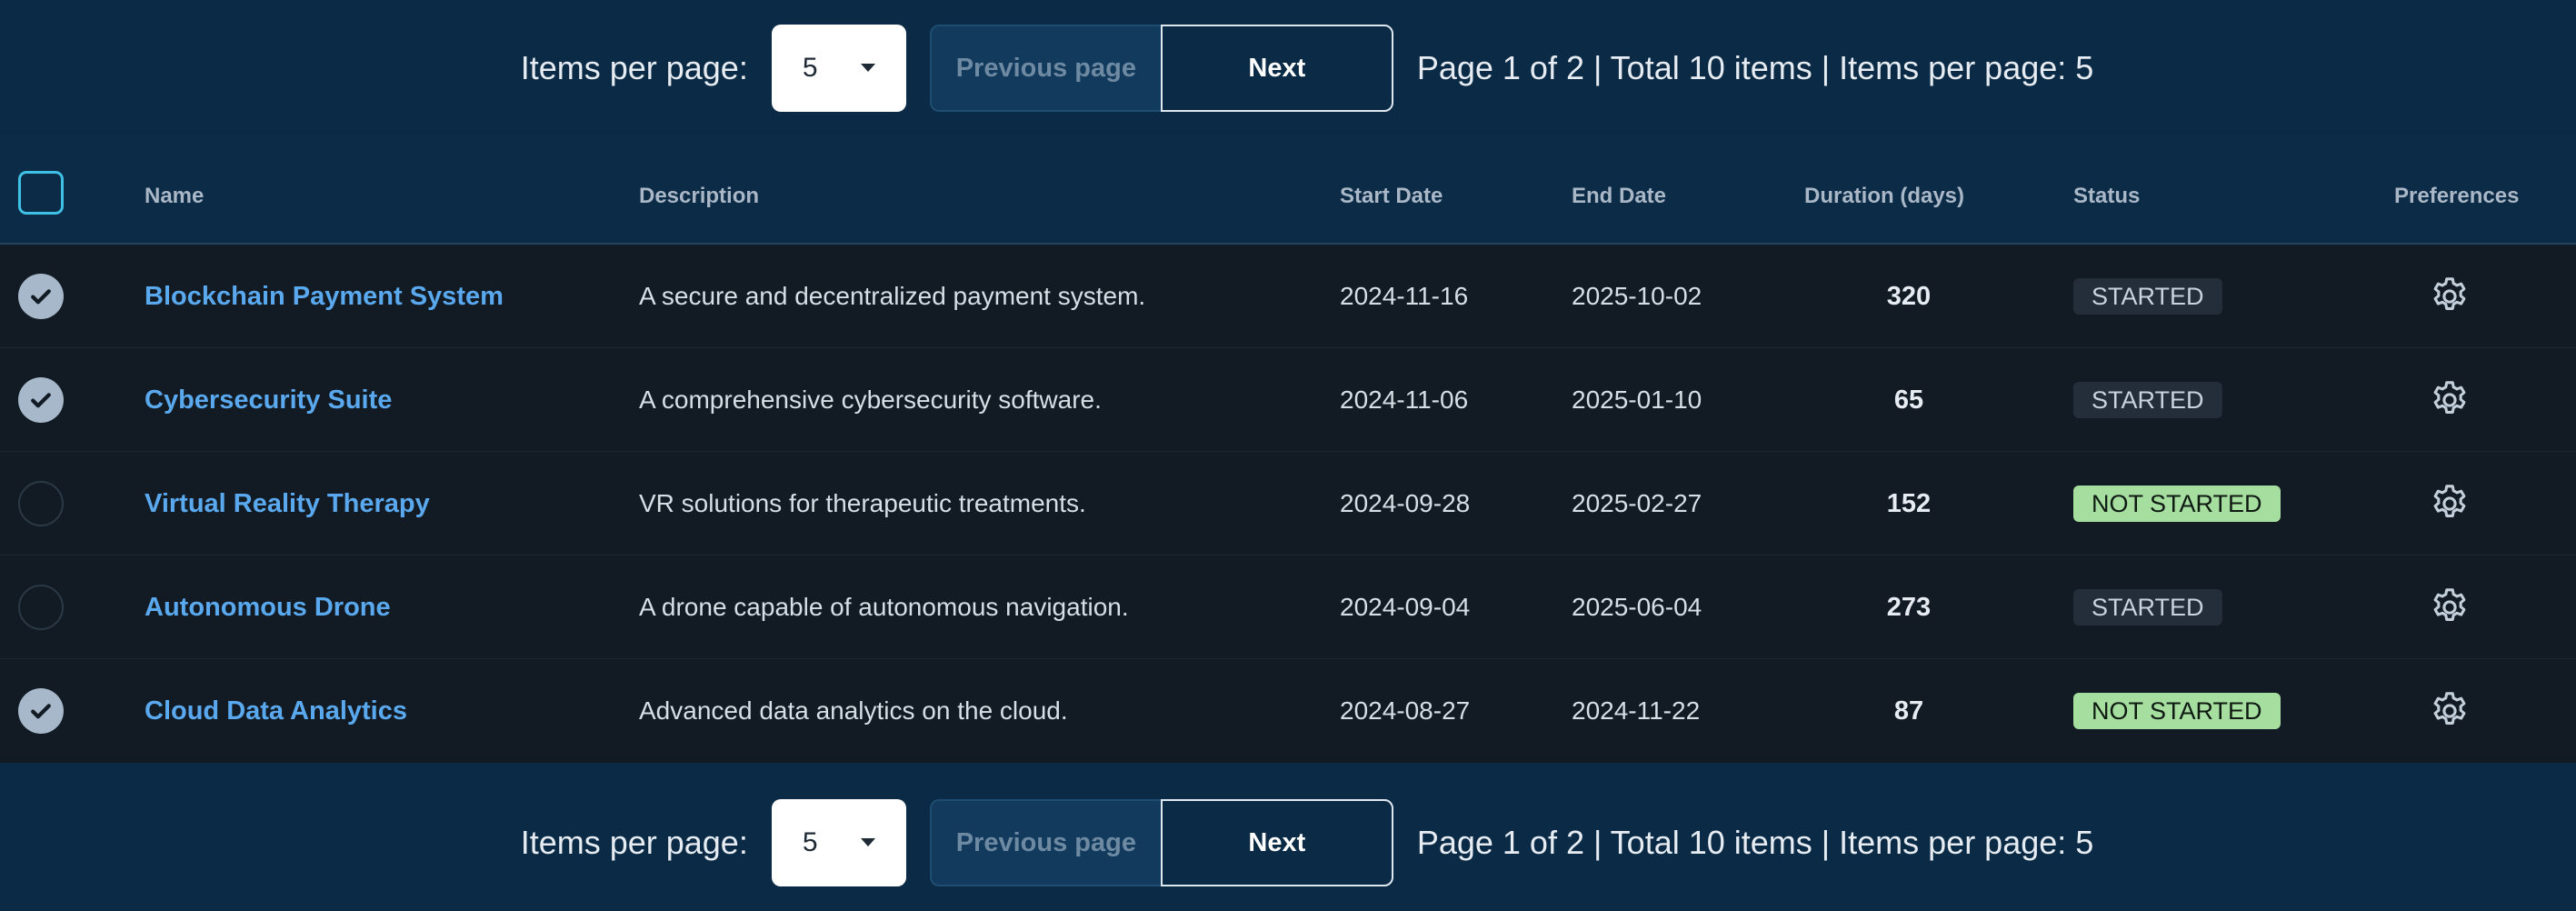 This screenshot has width=2576, height=911. I want to click on project-name-link: Virtual Reality Therapy, so click(287, 504).